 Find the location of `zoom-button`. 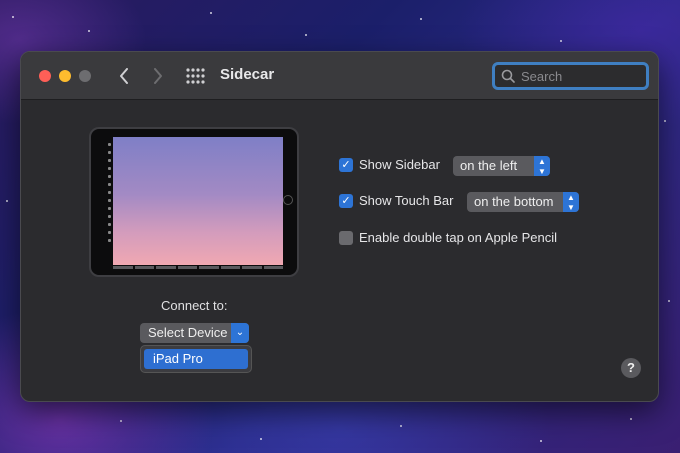

zoom-button is located at coordinates (85, 76).